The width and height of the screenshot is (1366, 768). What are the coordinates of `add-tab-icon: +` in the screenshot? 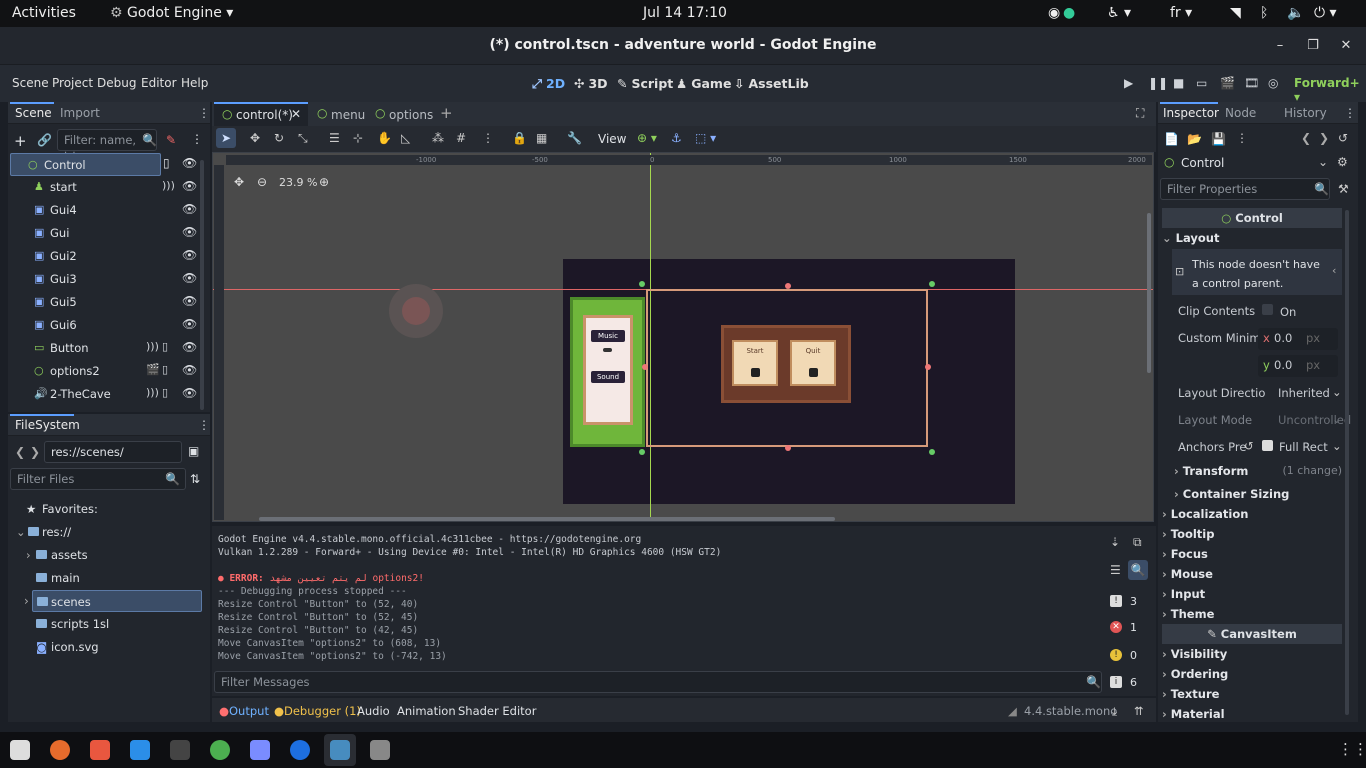 It's located at (446, 113).